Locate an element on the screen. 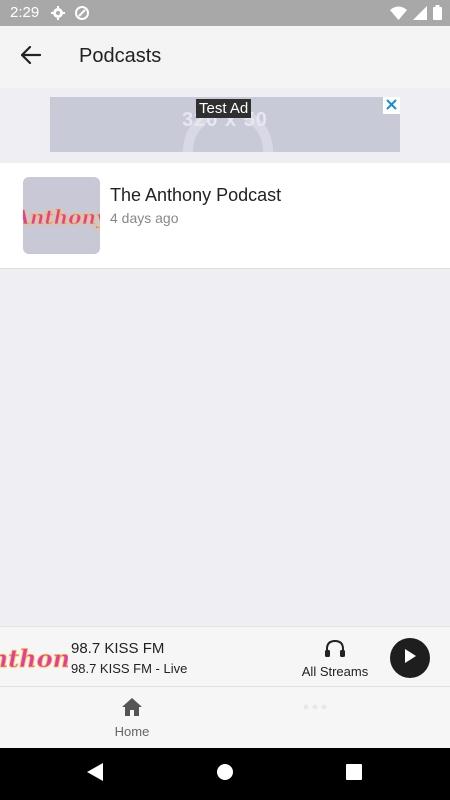  play-button is located at coordinates (410, 658).